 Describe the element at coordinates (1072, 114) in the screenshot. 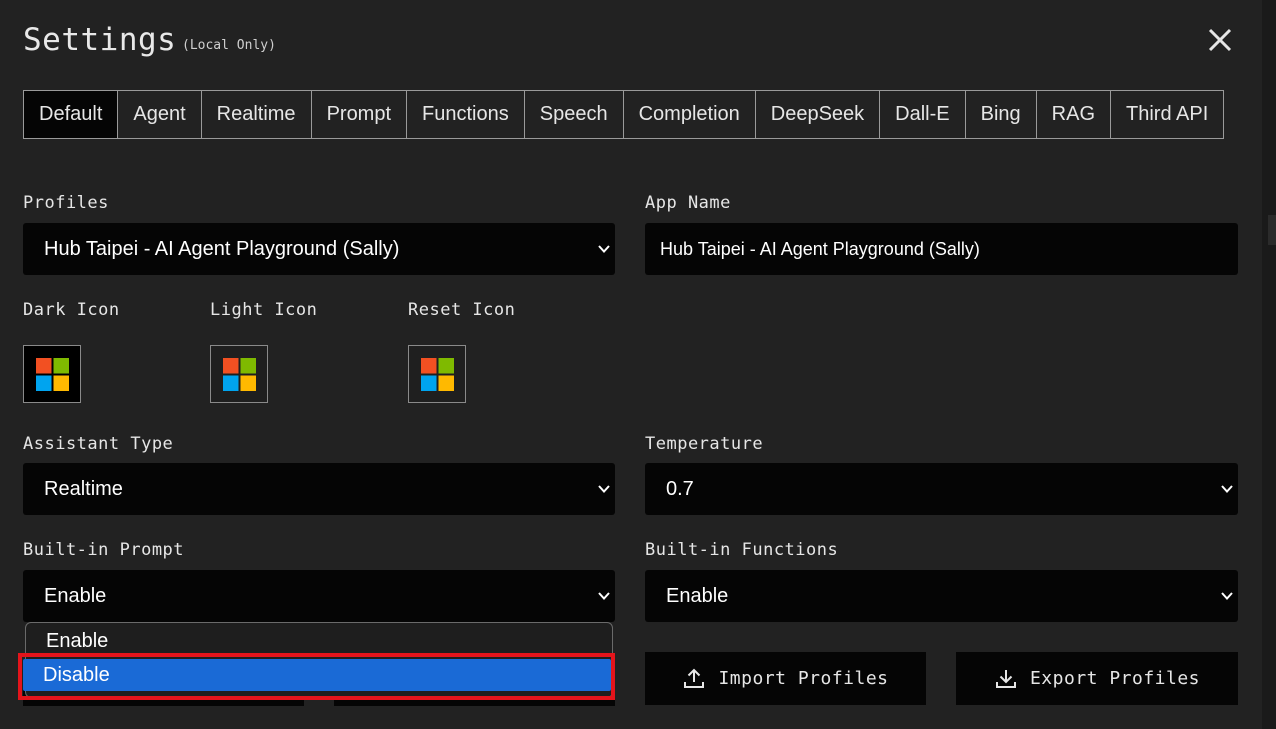

I see `tab-rag: RAG` at that location.